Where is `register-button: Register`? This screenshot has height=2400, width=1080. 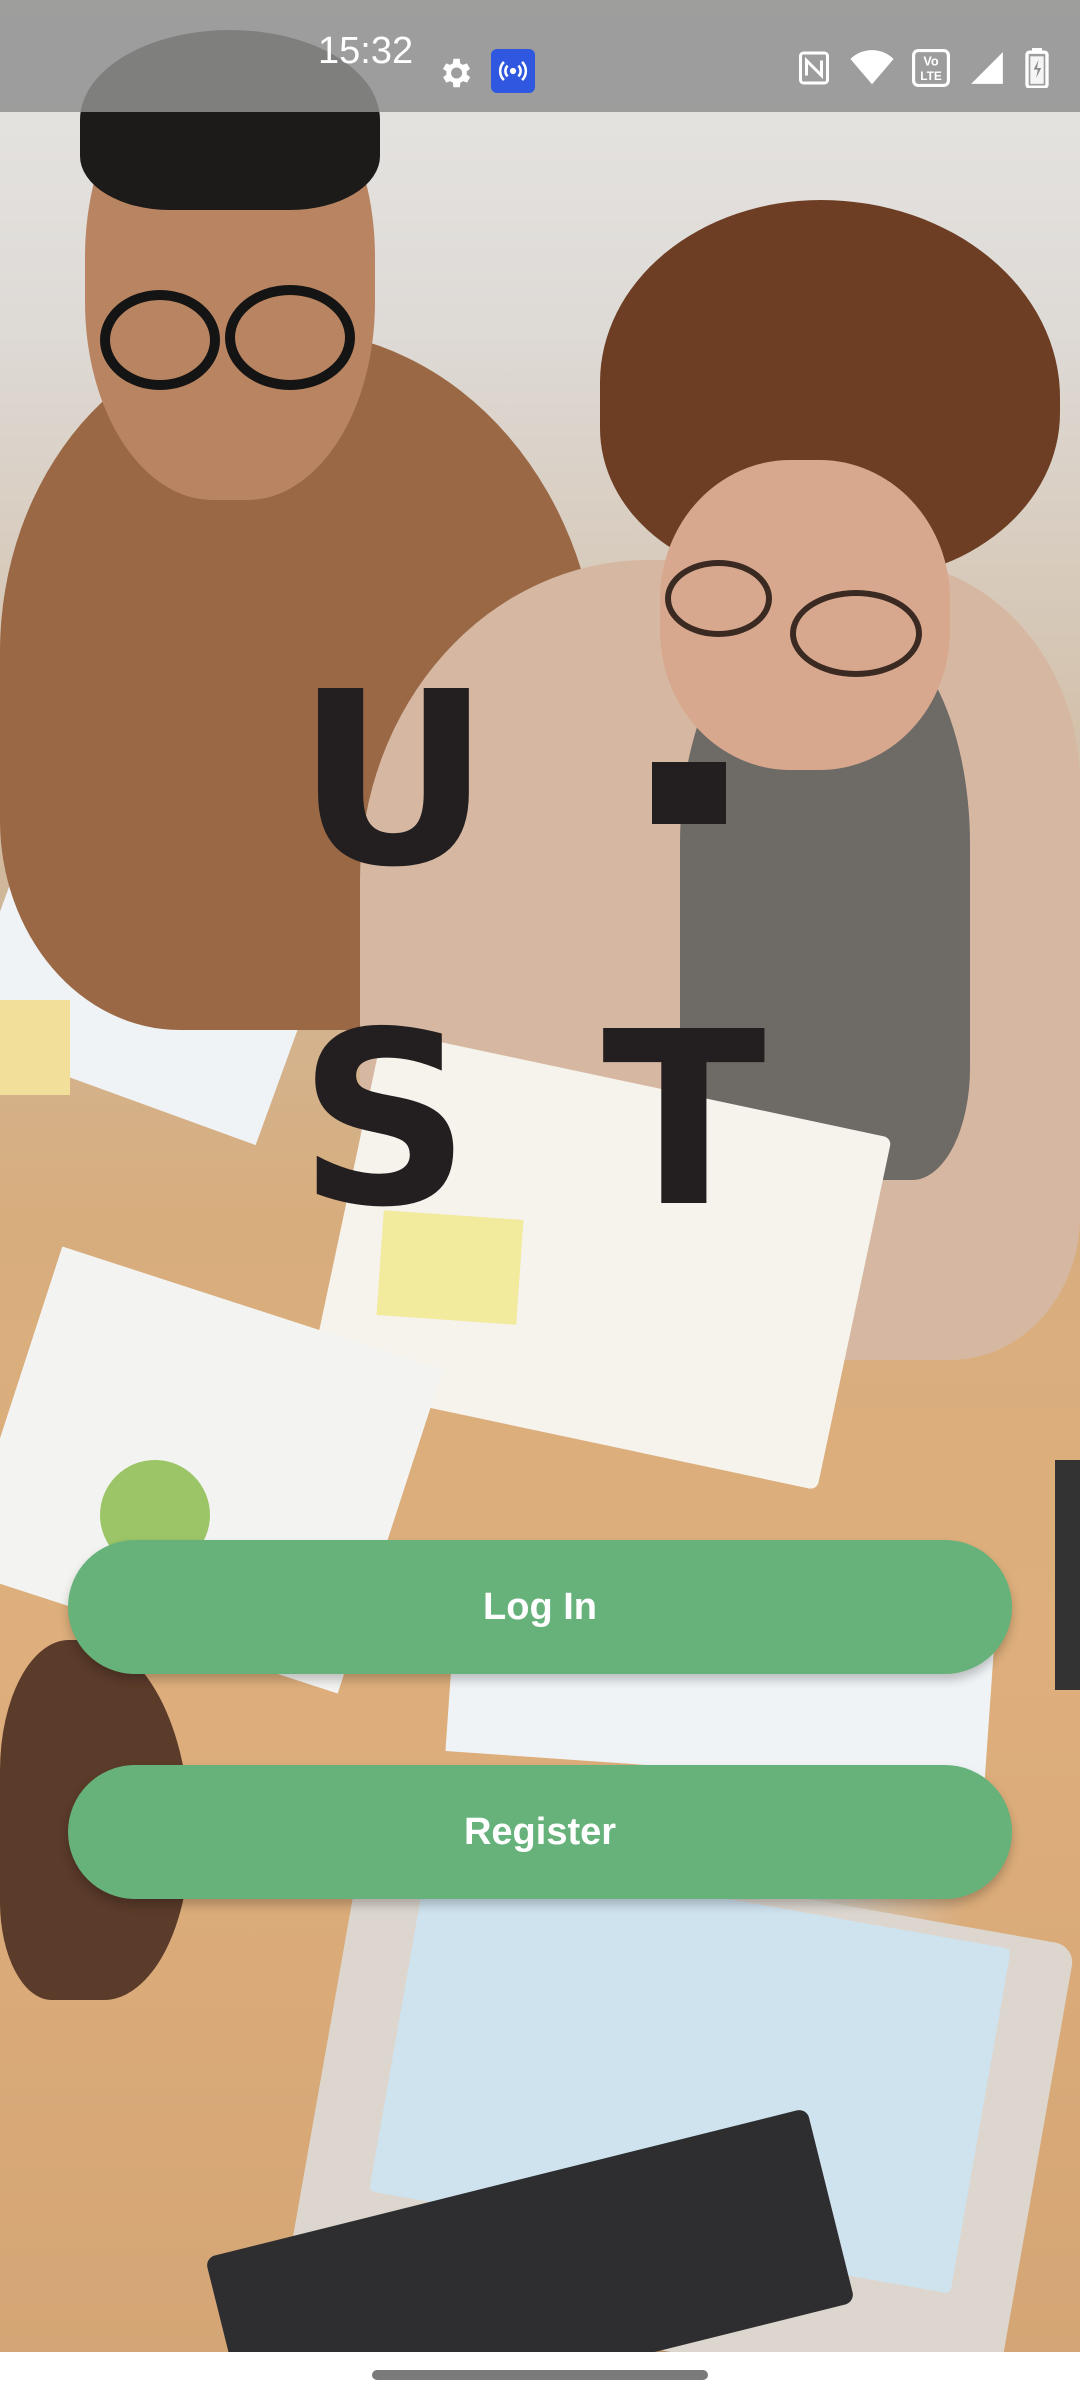 register-button: Register is located at coordinates (540, 1832).